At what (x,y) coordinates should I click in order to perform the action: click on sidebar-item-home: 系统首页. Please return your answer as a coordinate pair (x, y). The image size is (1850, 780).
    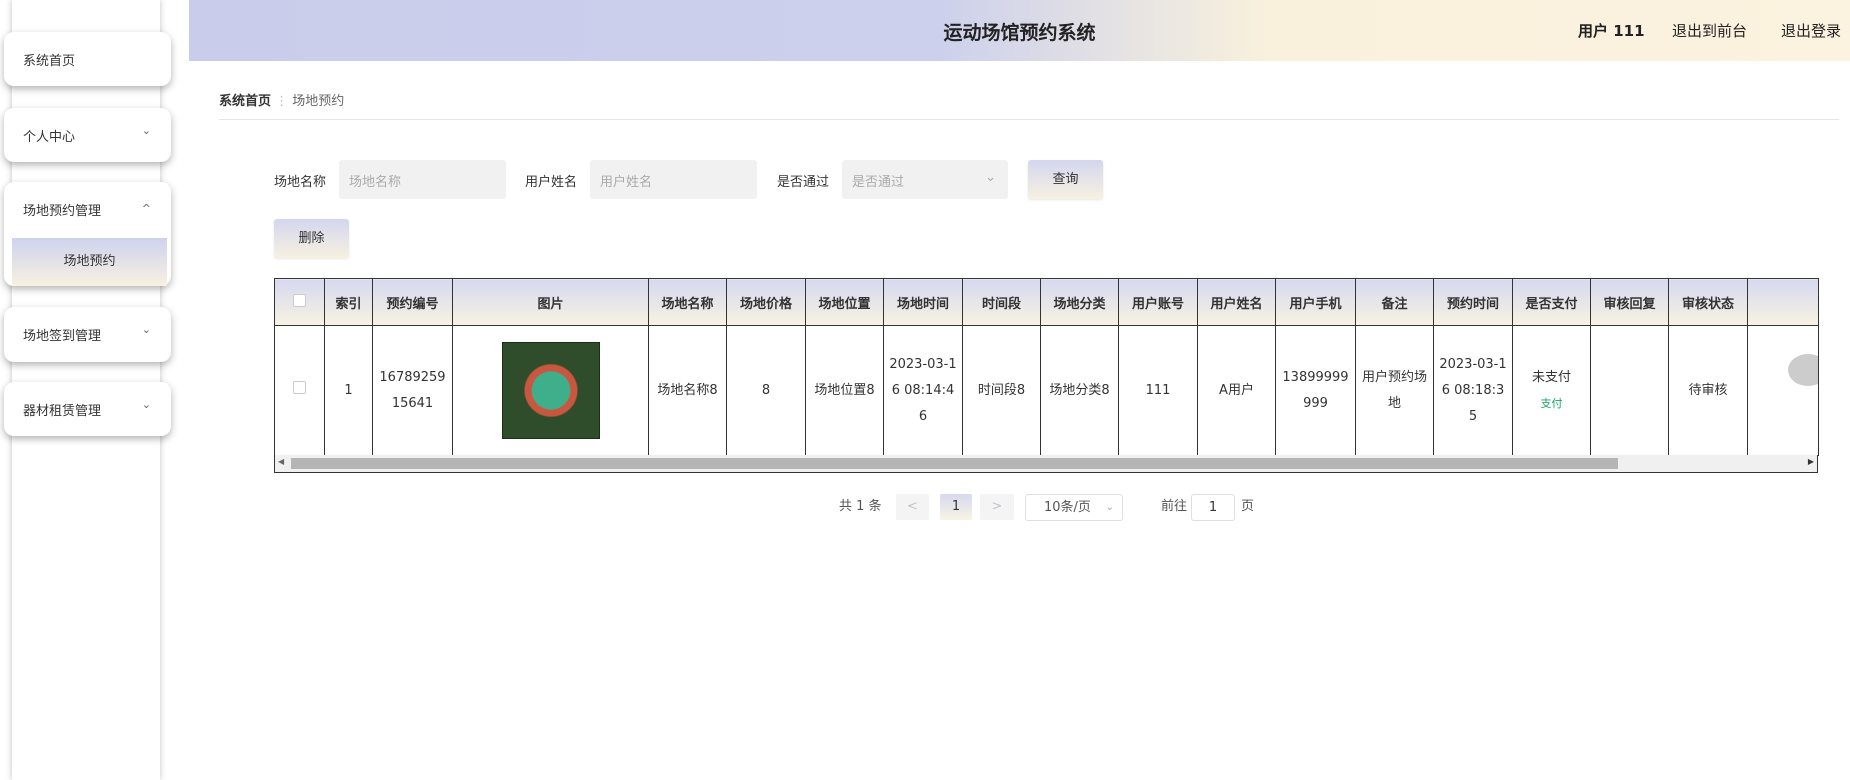
    Looking at the image, I should click on (87, 59).